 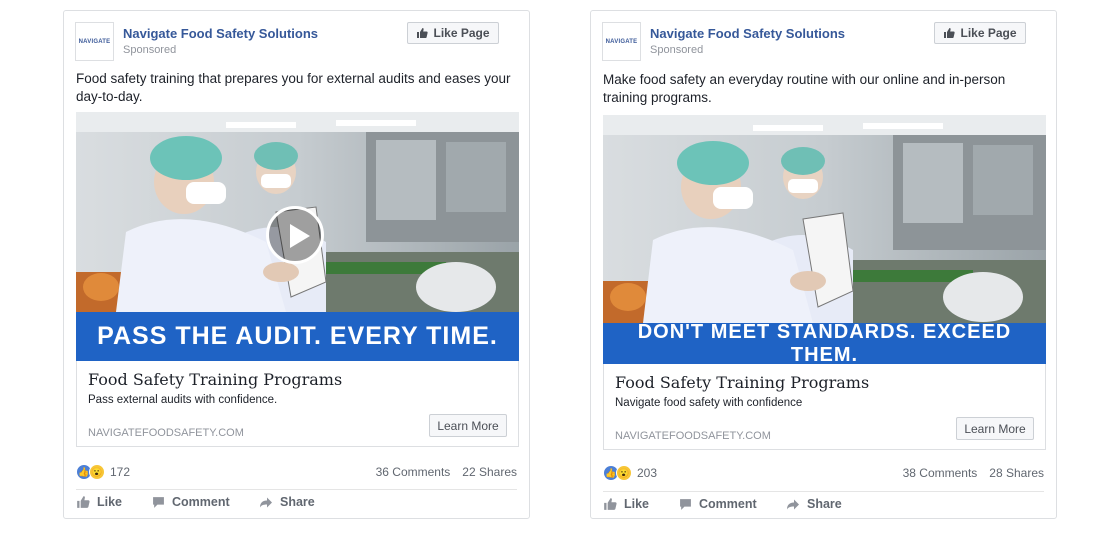 What do you see at coordinates (295, 235) in the screenshot?
I see `play-button-icon` at bounding box center [295, 235].